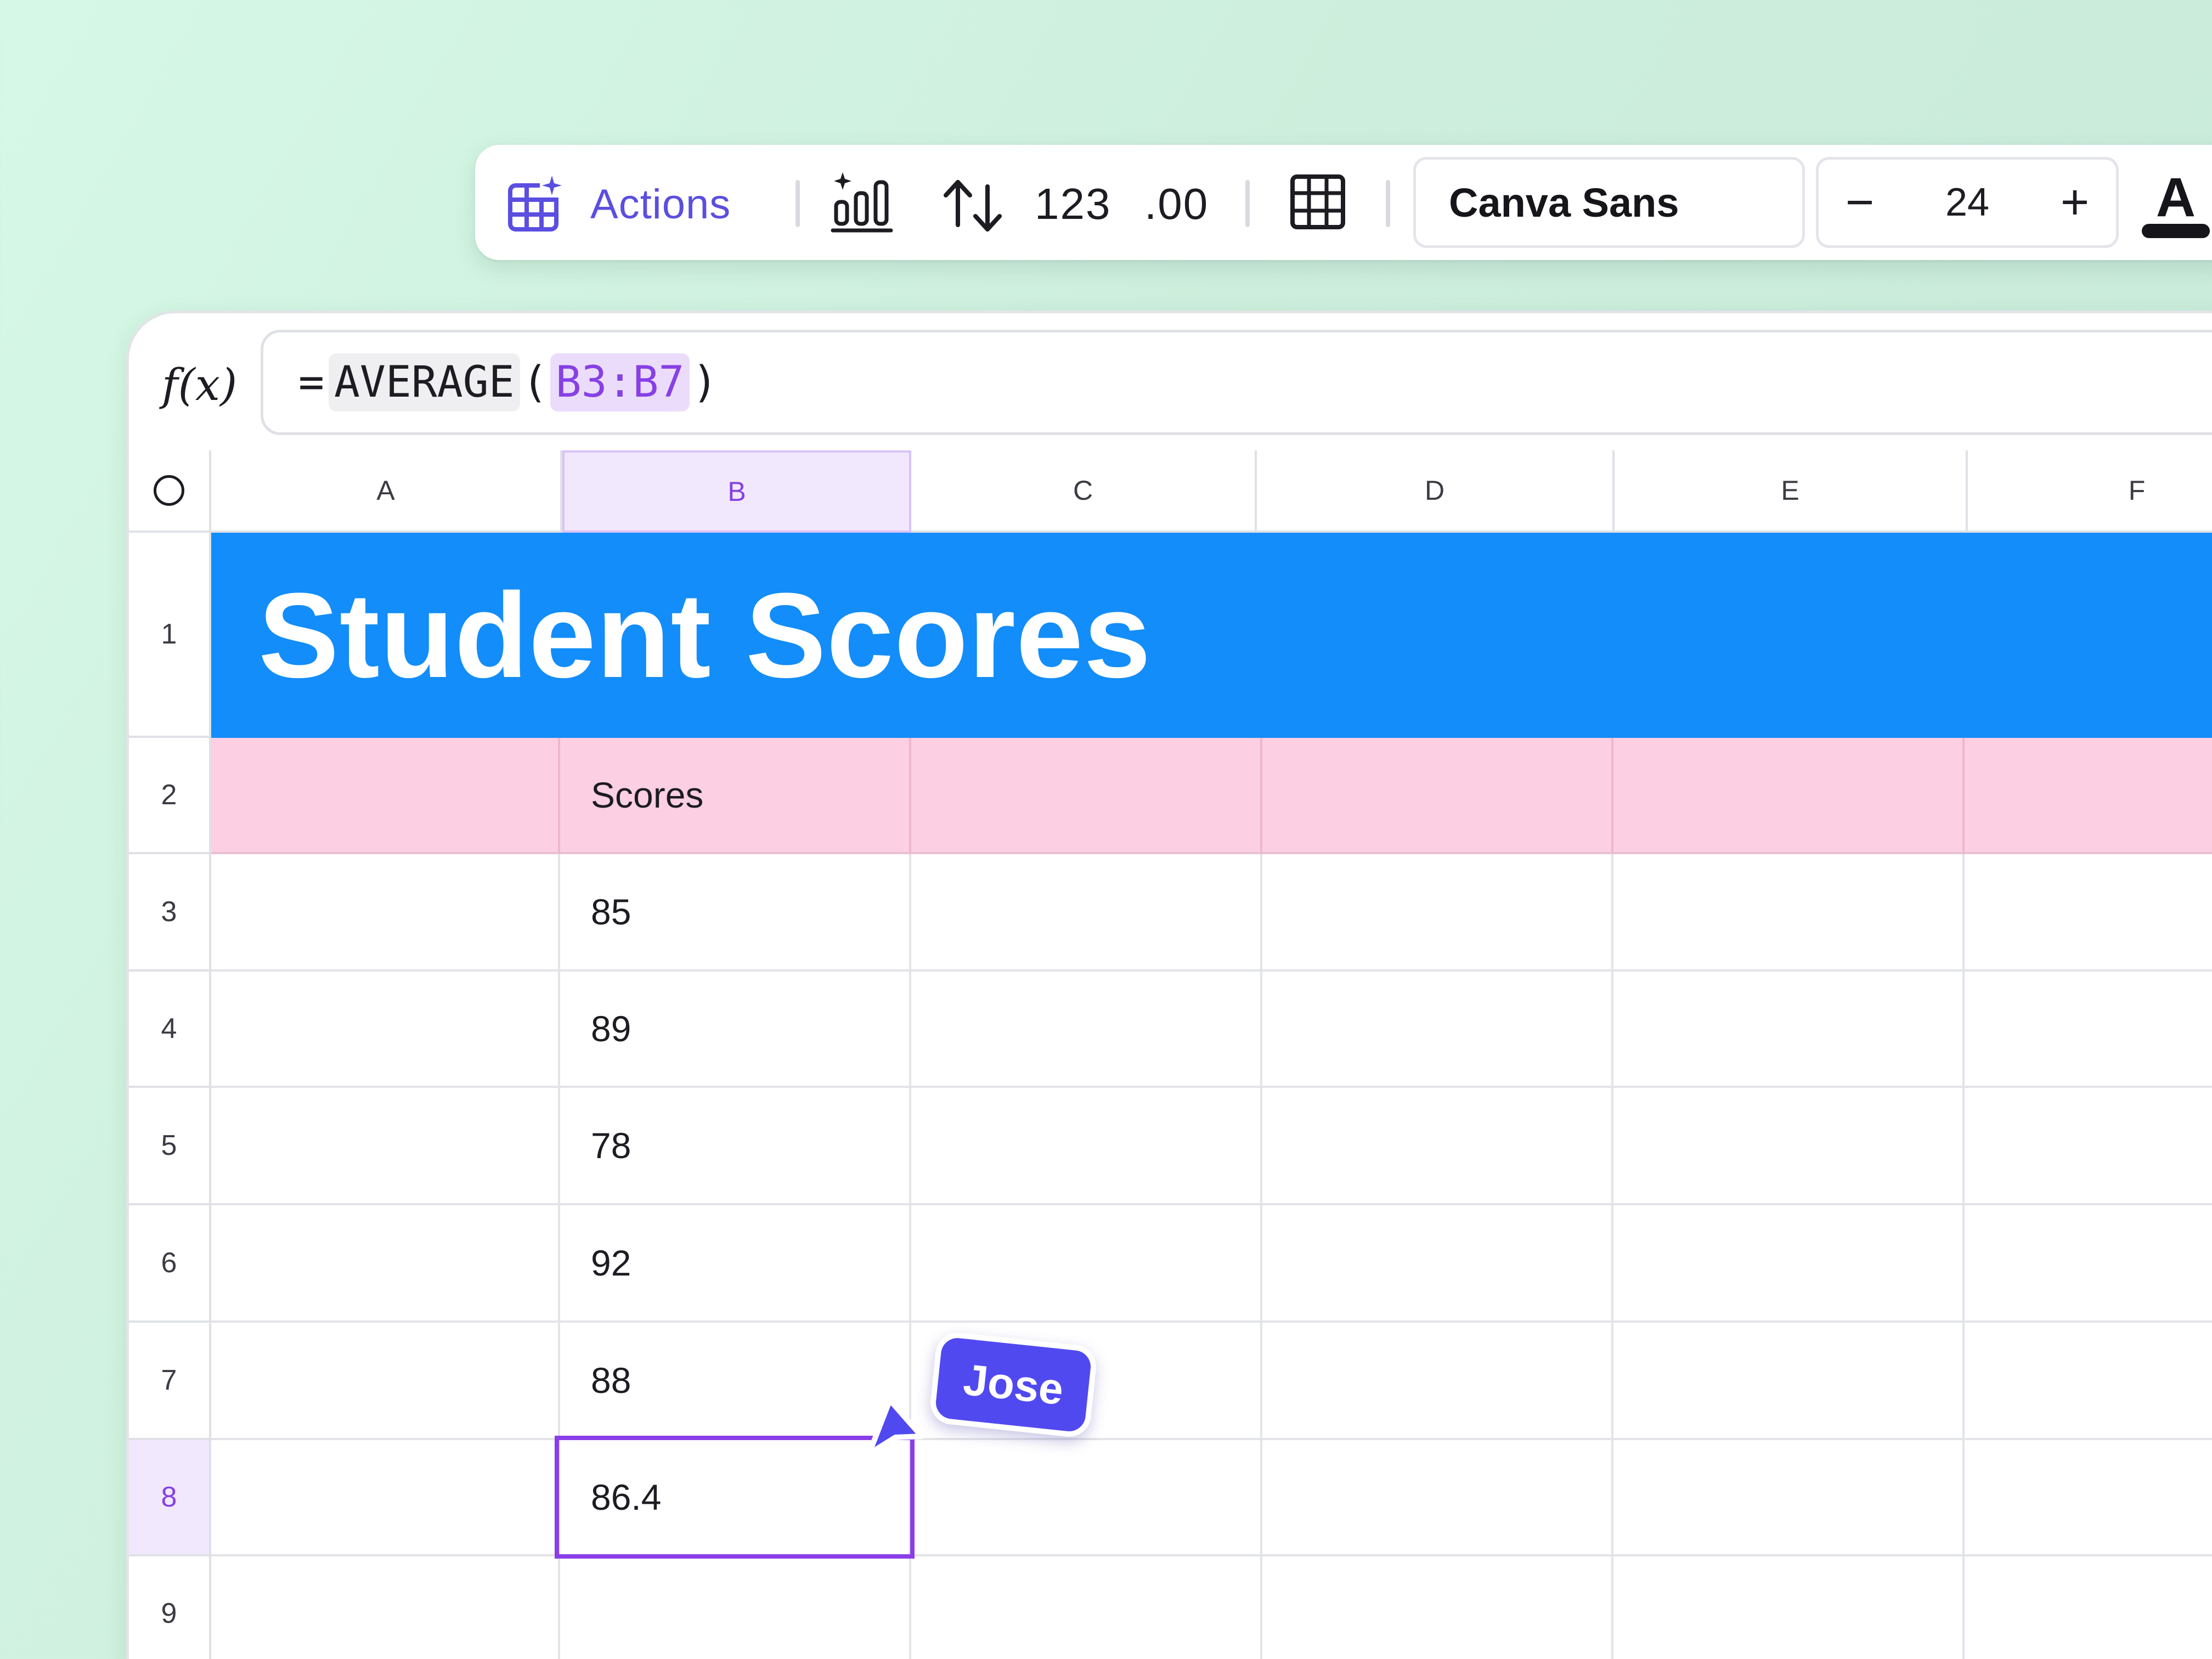  I want to click on cell-a2, so click(386, 796).